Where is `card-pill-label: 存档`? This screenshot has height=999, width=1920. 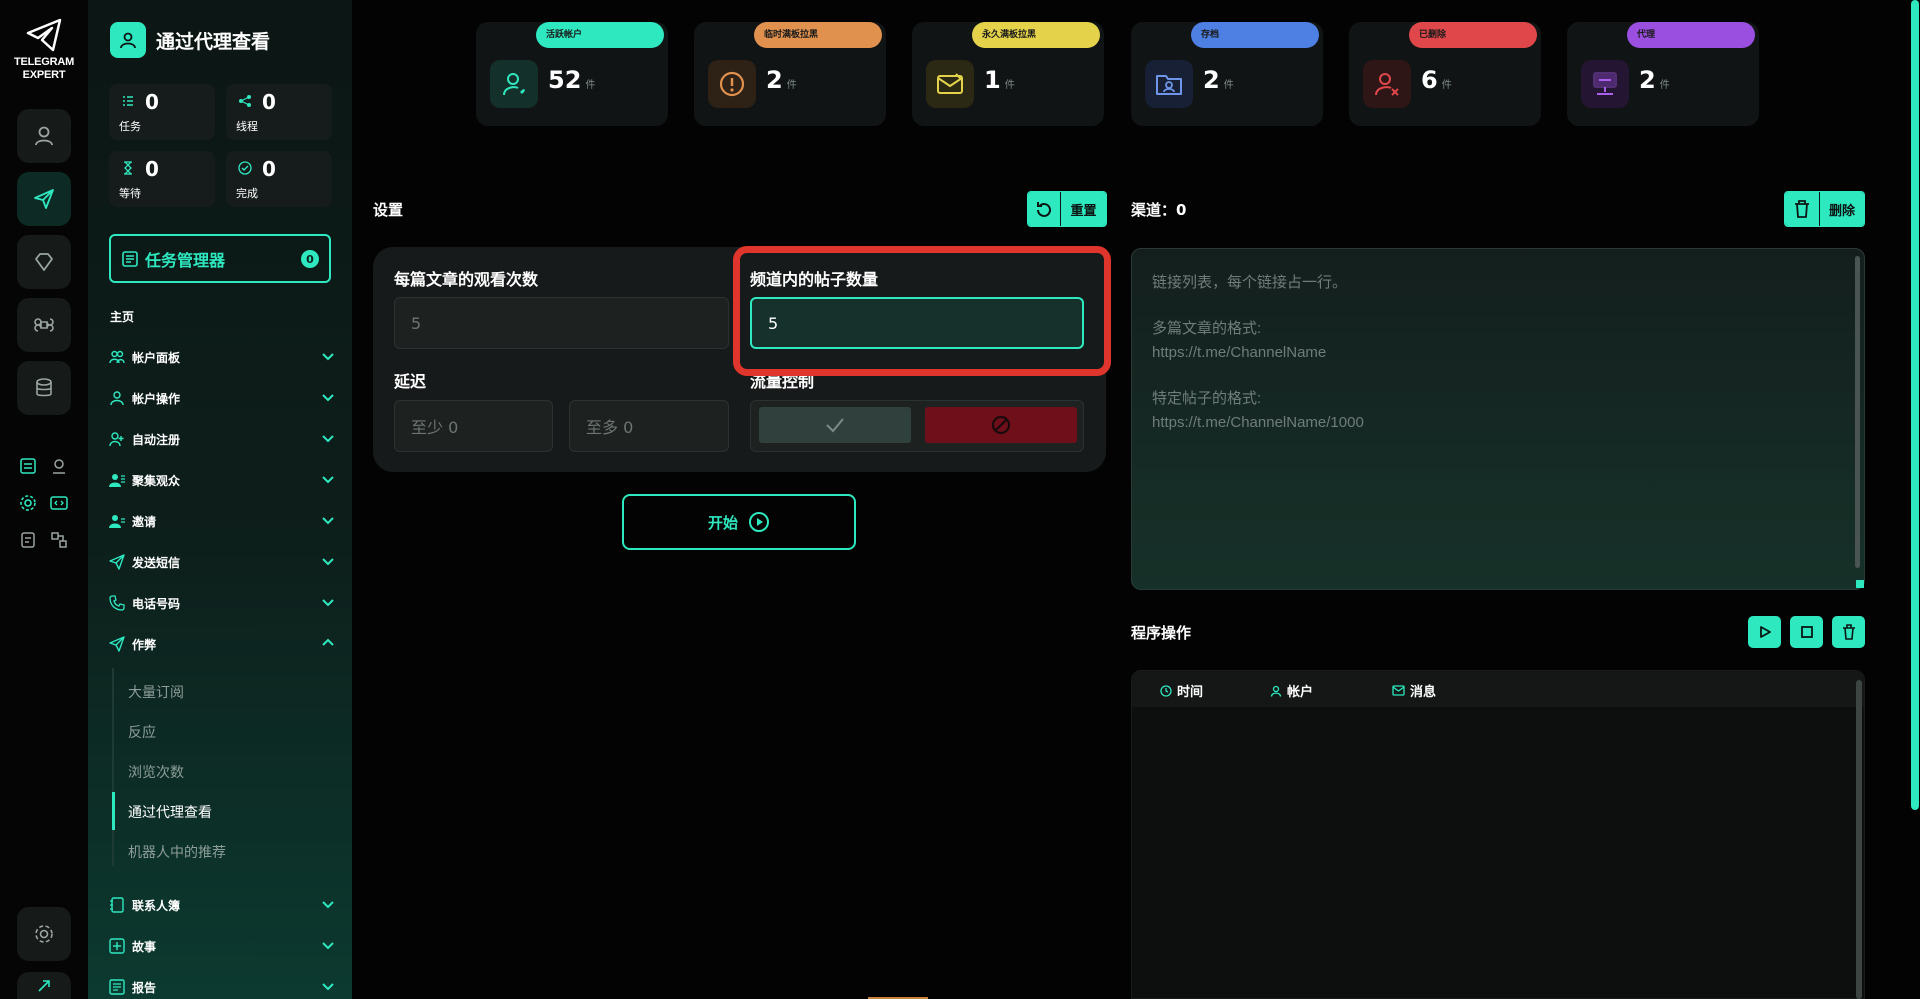
card-pill-label: 存档 is located at coordinates (1255, 35).